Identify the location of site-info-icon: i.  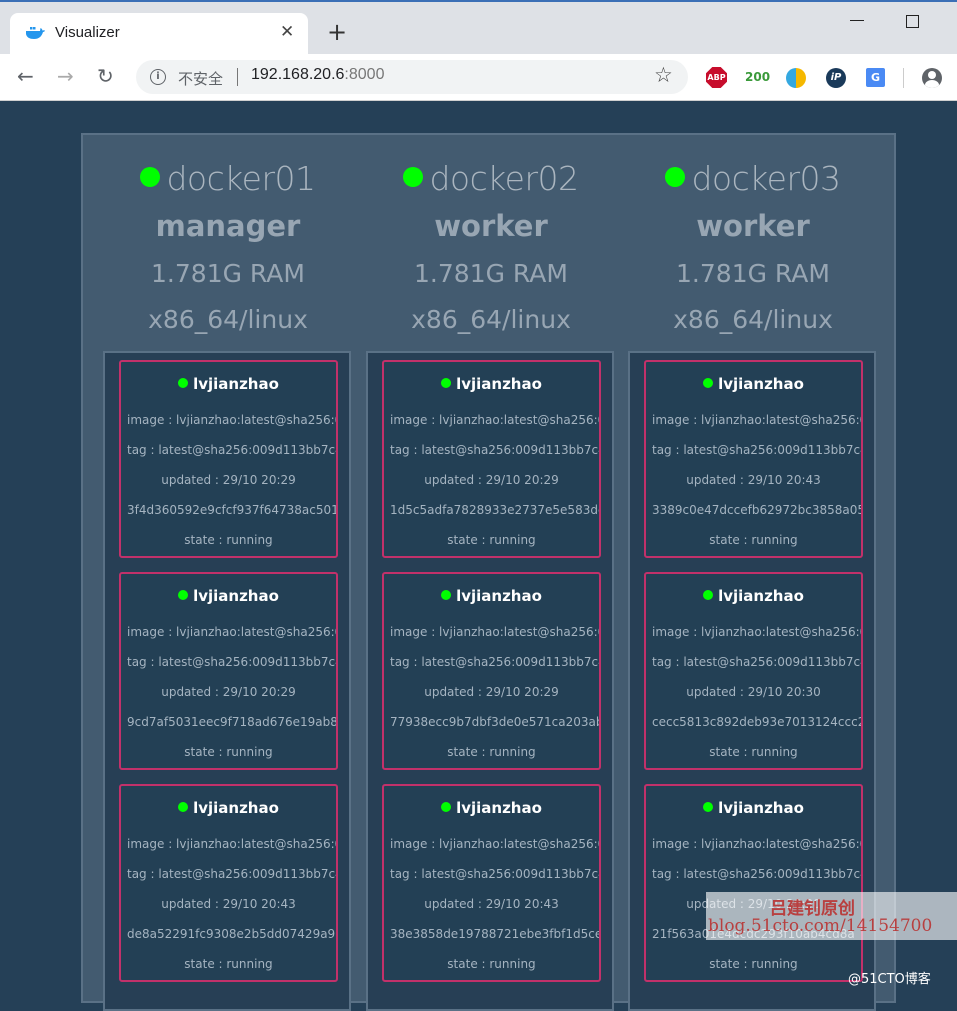
(158, 77).